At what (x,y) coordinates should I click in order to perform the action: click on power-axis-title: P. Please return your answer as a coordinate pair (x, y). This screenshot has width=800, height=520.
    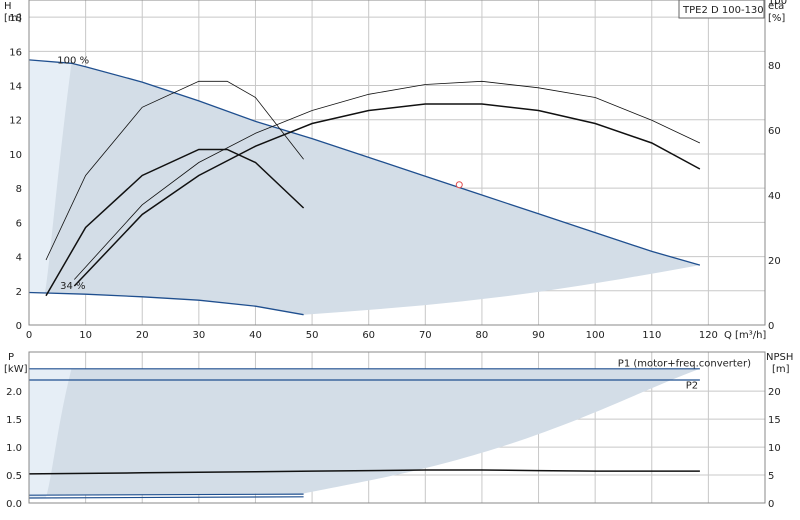
    Looking at the image, I should click on (11, 357).